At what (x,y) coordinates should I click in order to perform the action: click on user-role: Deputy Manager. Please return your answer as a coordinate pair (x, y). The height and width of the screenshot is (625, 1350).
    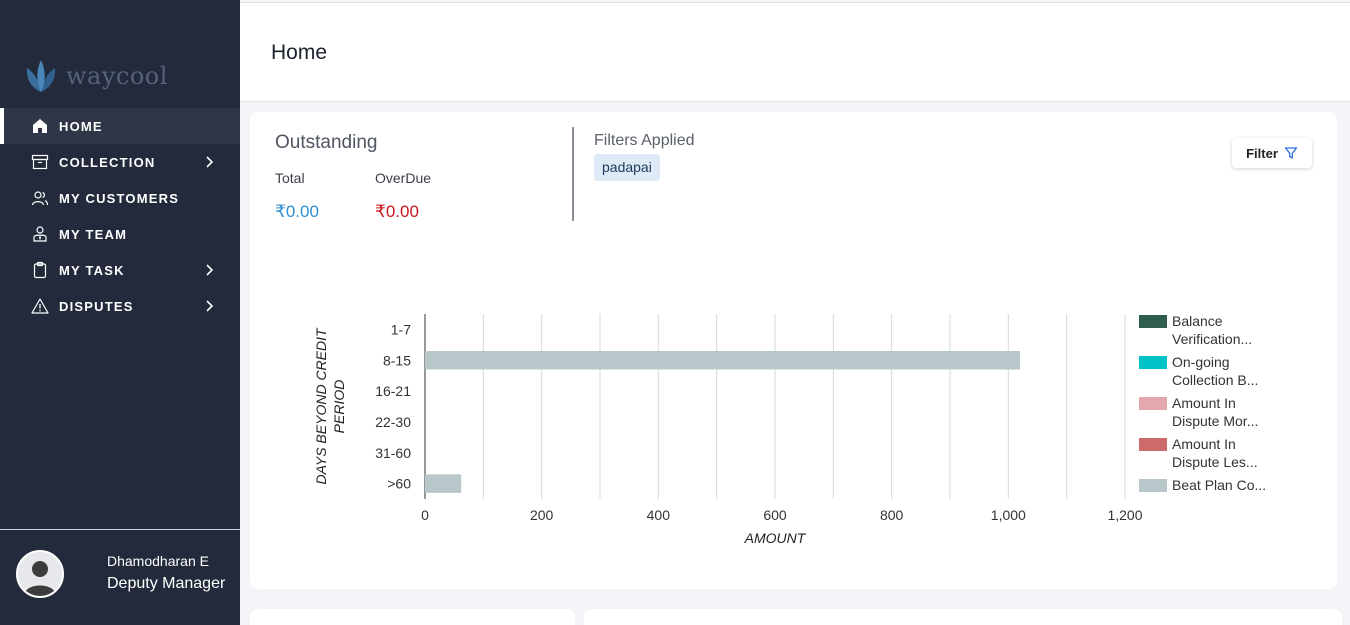
    Looking at the image, I should click on (166, 583).